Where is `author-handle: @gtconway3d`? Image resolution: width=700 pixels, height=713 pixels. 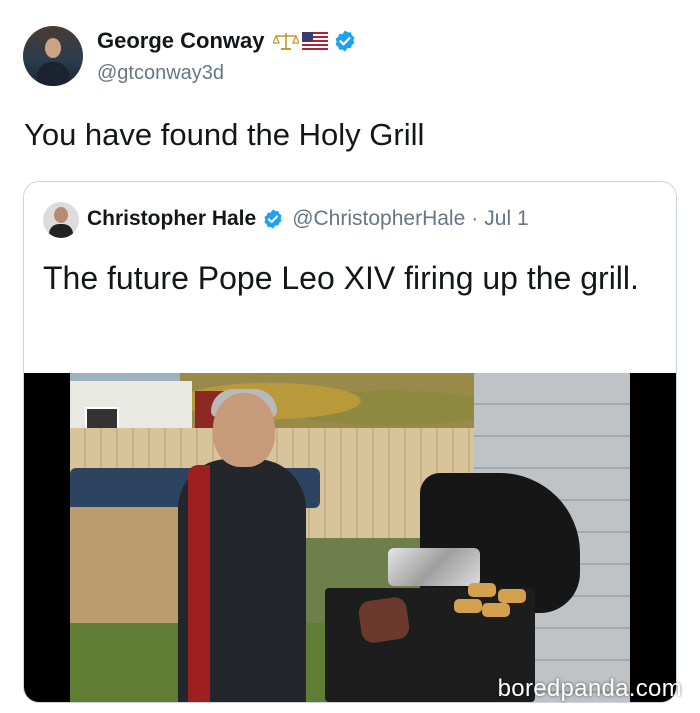 author-handle: @gtconway3d is located at coordinates (160, 73).